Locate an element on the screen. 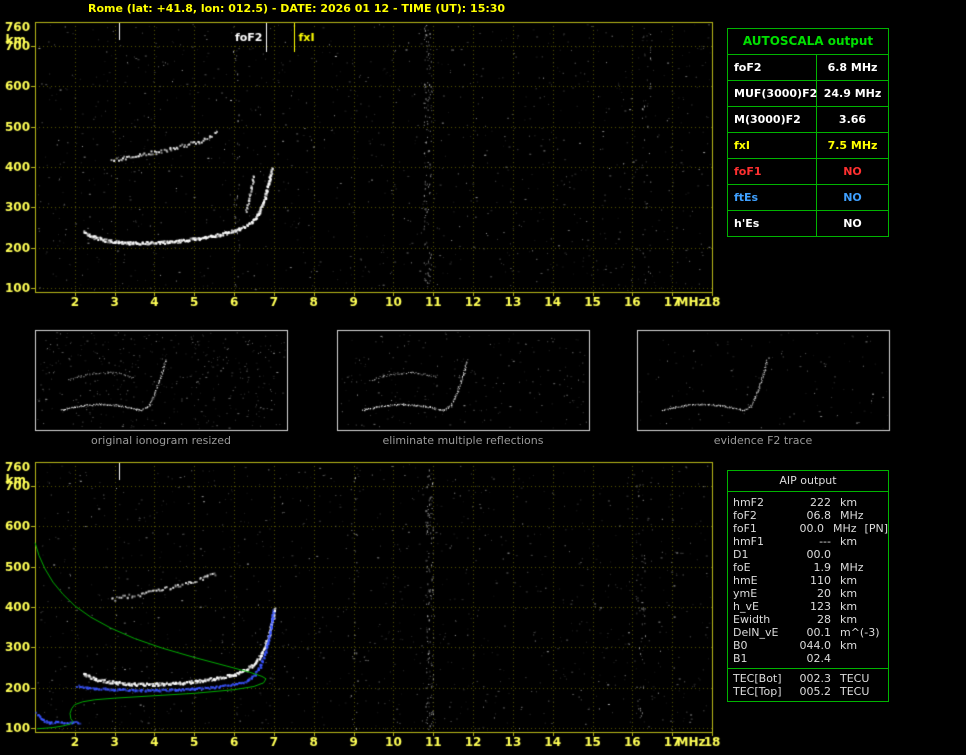 The image size is (966, 755). table-row: fxI 7.5 MHz is located at coordinates (808, 146).